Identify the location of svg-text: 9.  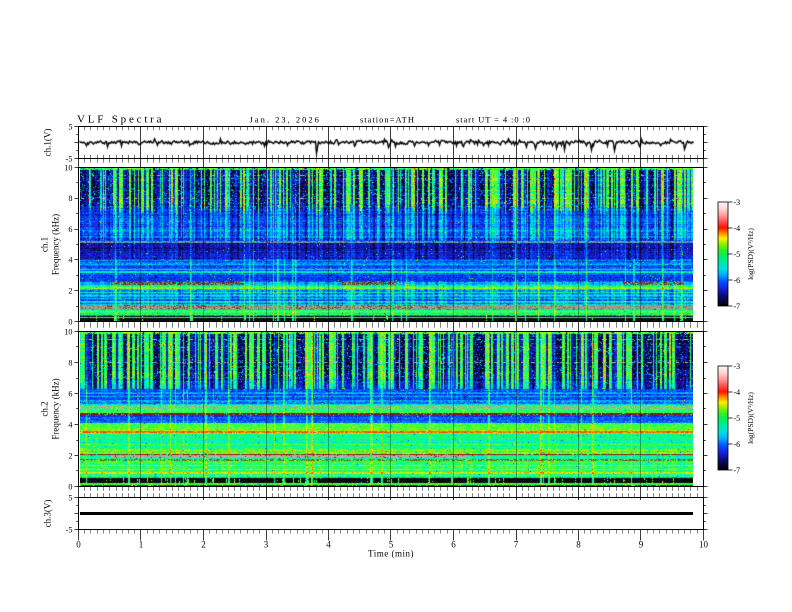
(641, 545).